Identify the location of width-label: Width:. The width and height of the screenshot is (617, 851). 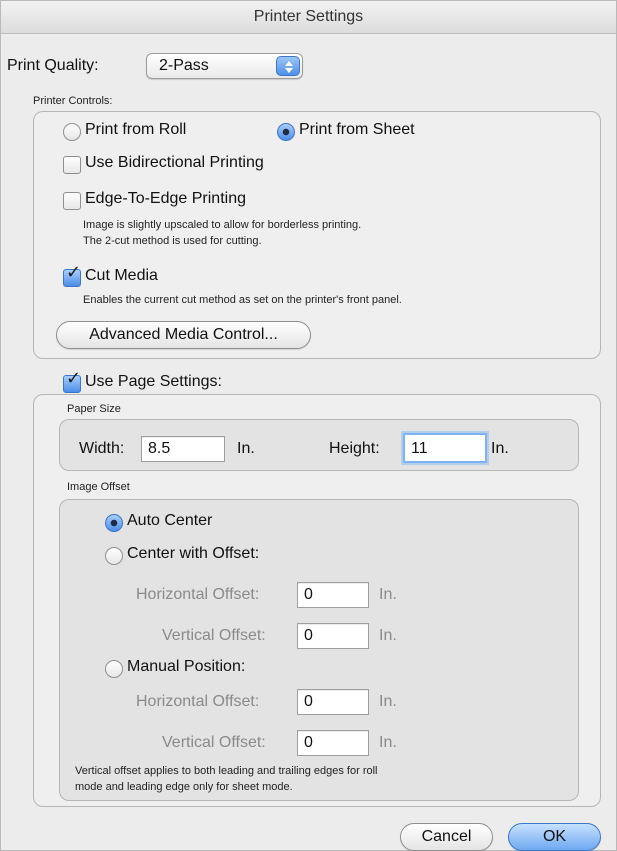
(102, 448).